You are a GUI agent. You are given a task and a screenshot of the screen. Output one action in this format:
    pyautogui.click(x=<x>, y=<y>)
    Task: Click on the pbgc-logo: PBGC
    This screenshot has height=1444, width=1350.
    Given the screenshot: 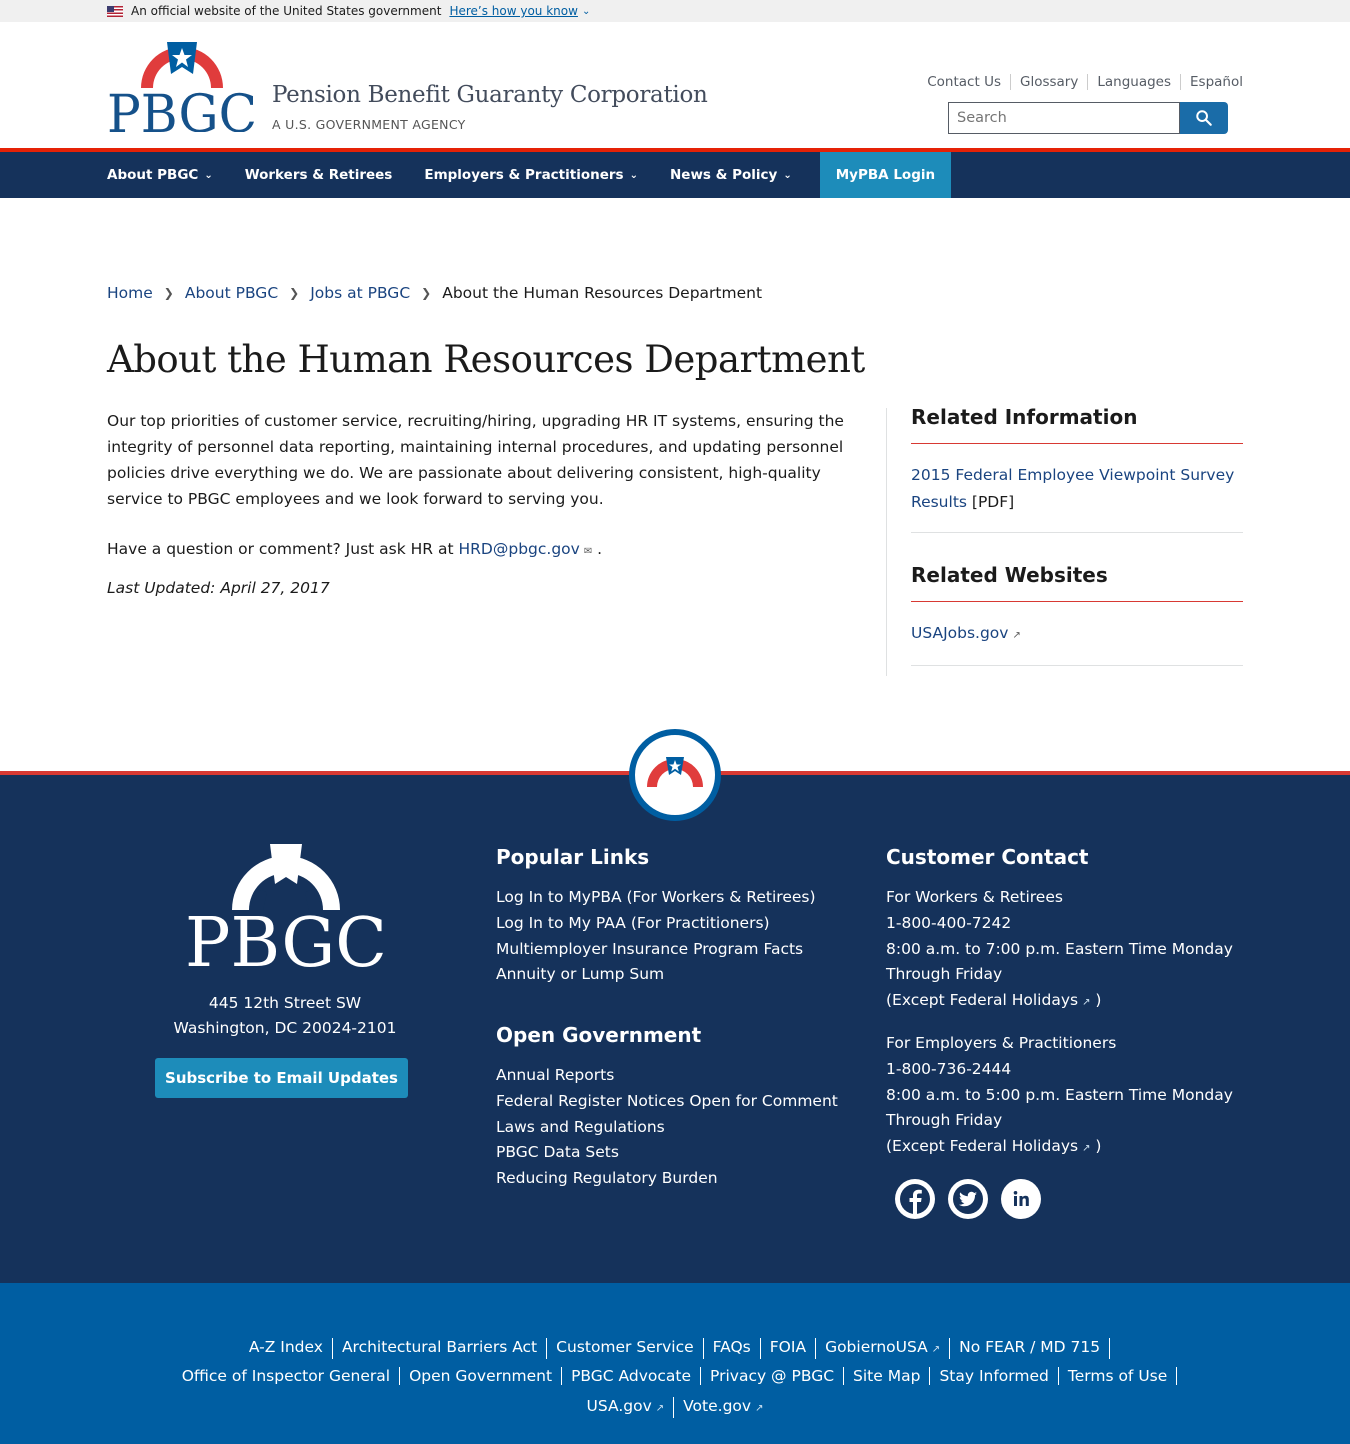 What is the action you would take?
    pyautogui.click(x=182, y=86)
    